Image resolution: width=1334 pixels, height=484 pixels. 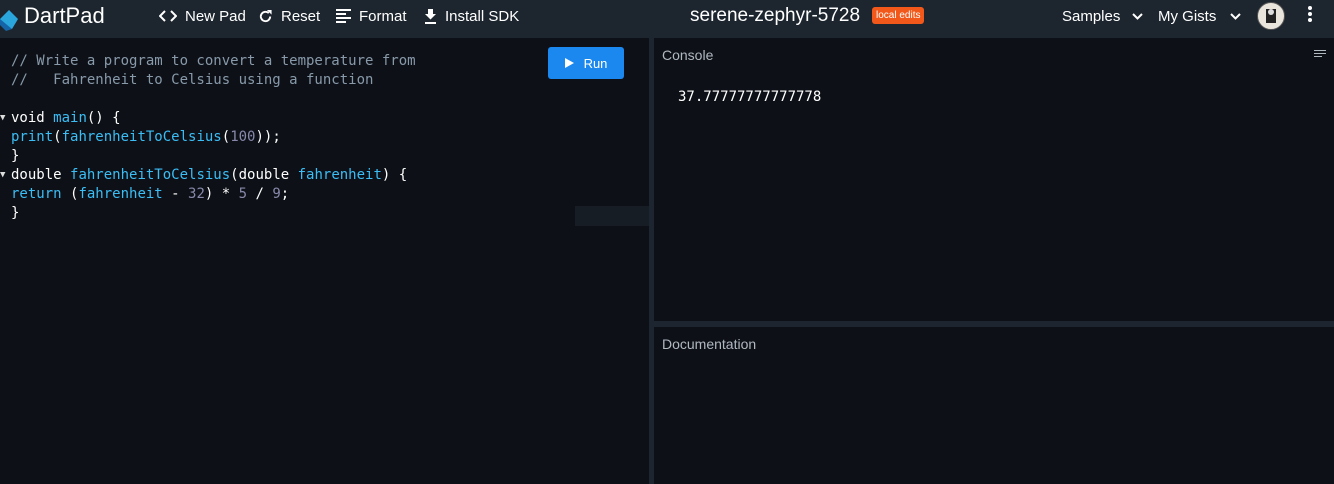 What do you see at coordinates (64, 16) in the screenshot?
I see `app-title: DartPad` at bounding box center [64, 16].